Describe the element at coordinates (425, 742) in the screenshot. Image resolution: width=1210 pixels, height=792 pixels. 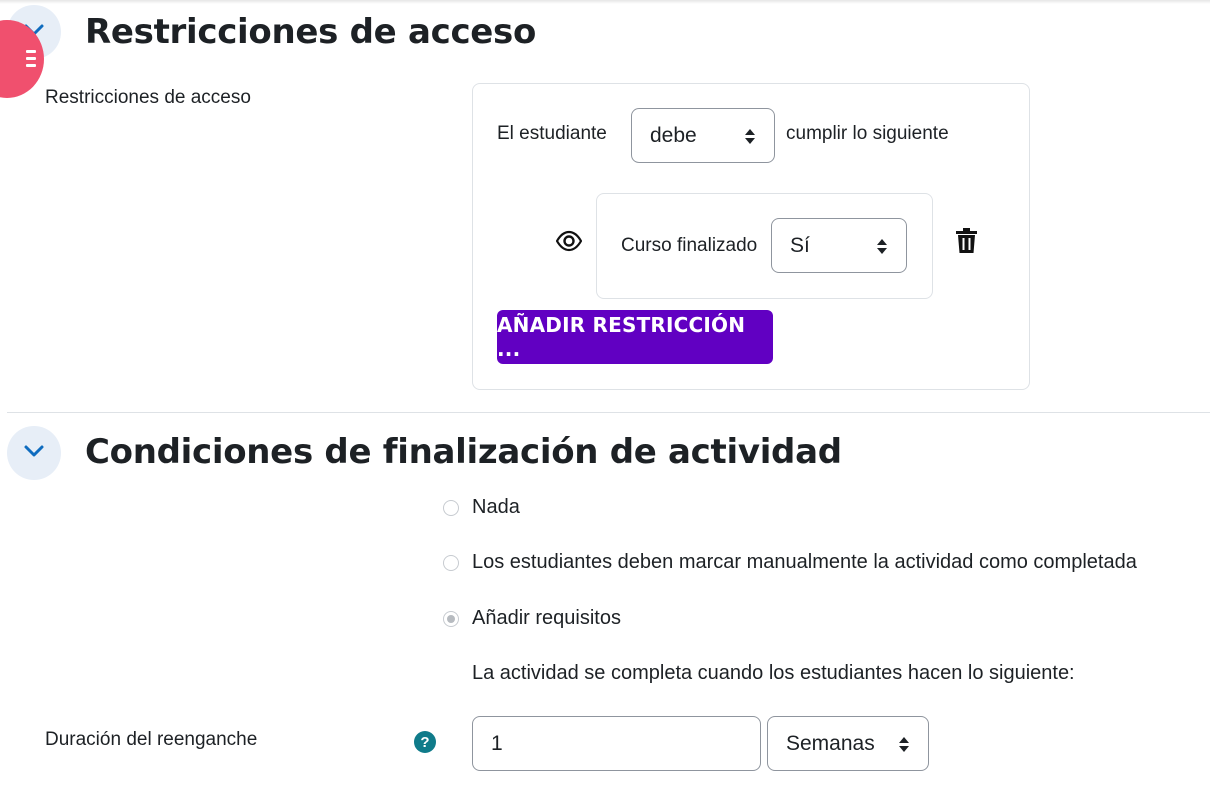
I see `question-circle-icon: ?` at that location.